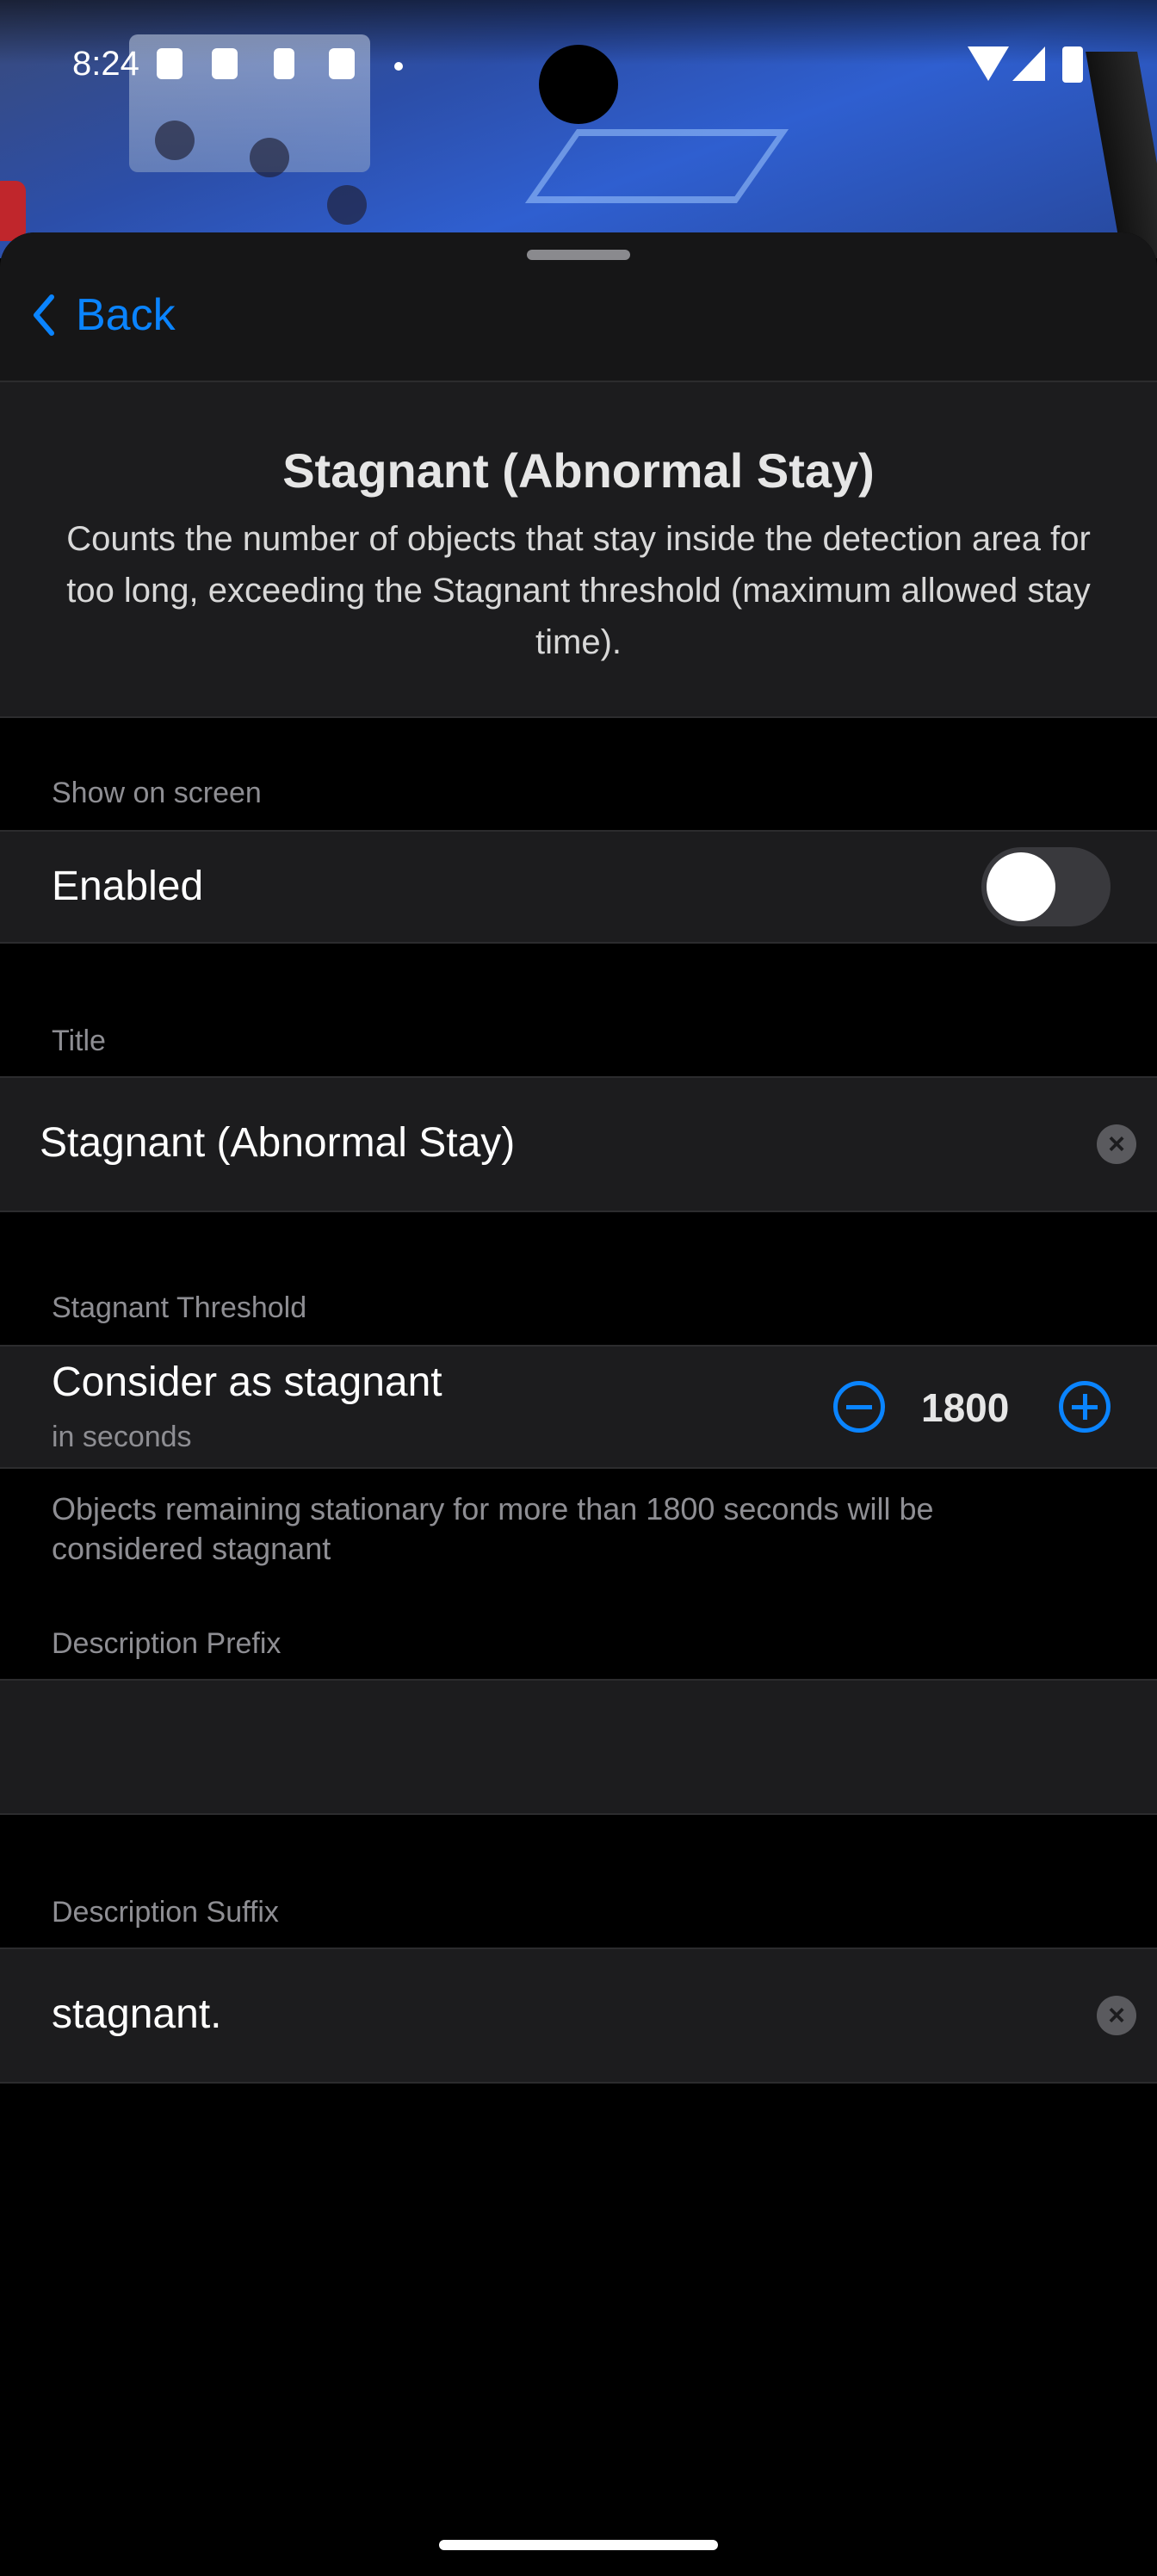  I want to click on increment-button, so click(1085, 1407).